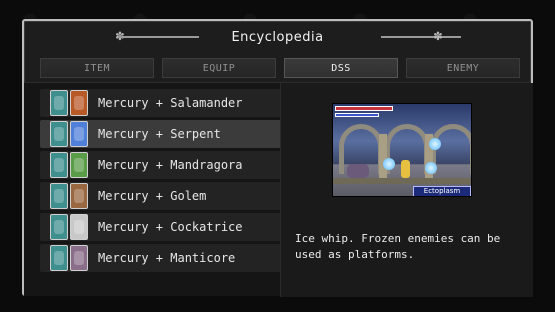 The width and height of the screenshot is (555, 312). I want to click on list-item: Mercury + Mandragora, so click(162, 165).